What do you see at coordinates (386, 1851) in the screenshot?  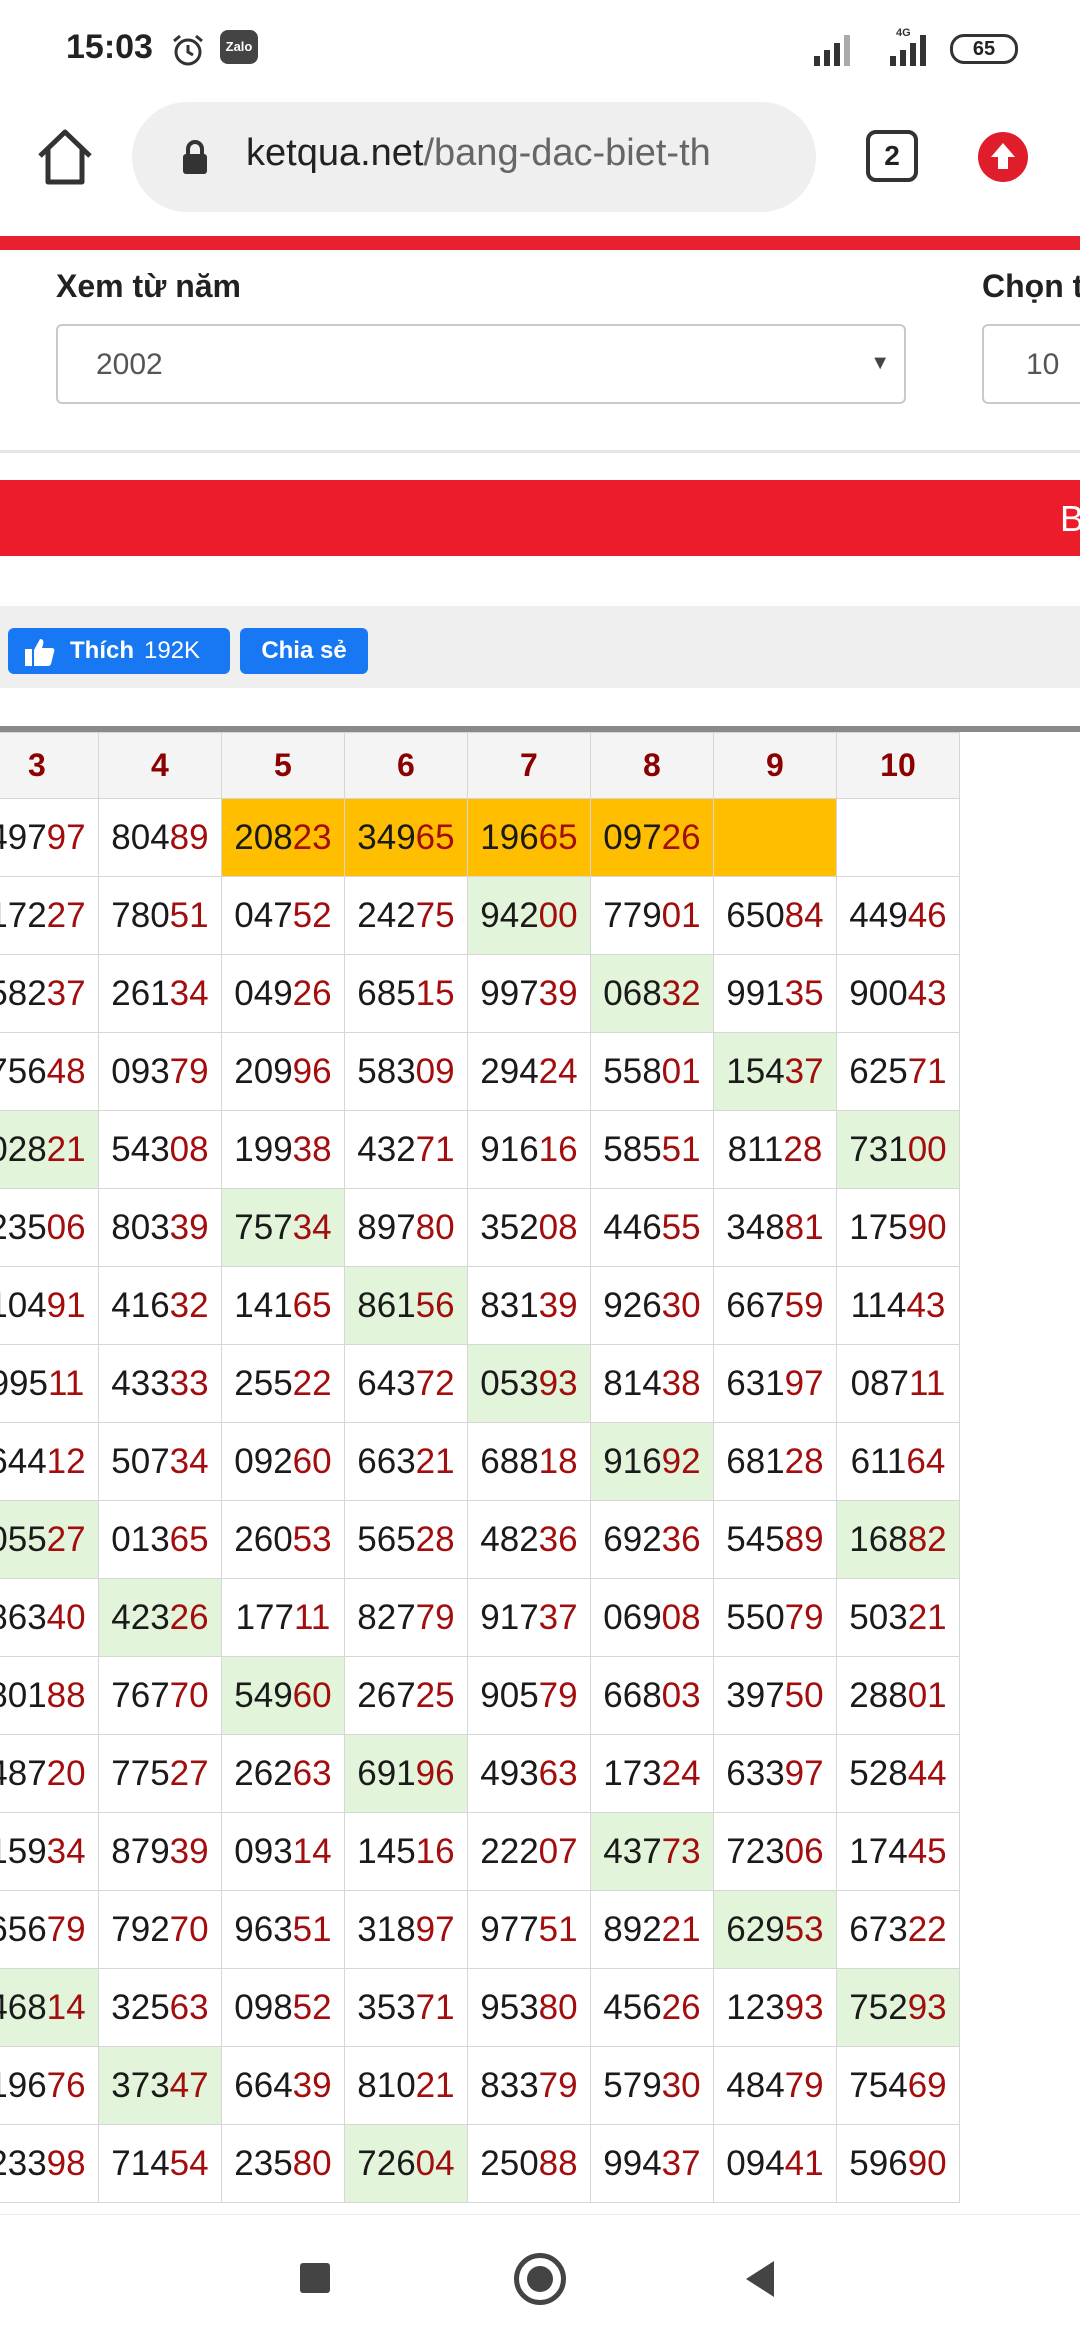 I see `number-head: 145` at bounding box center [386, 1851].